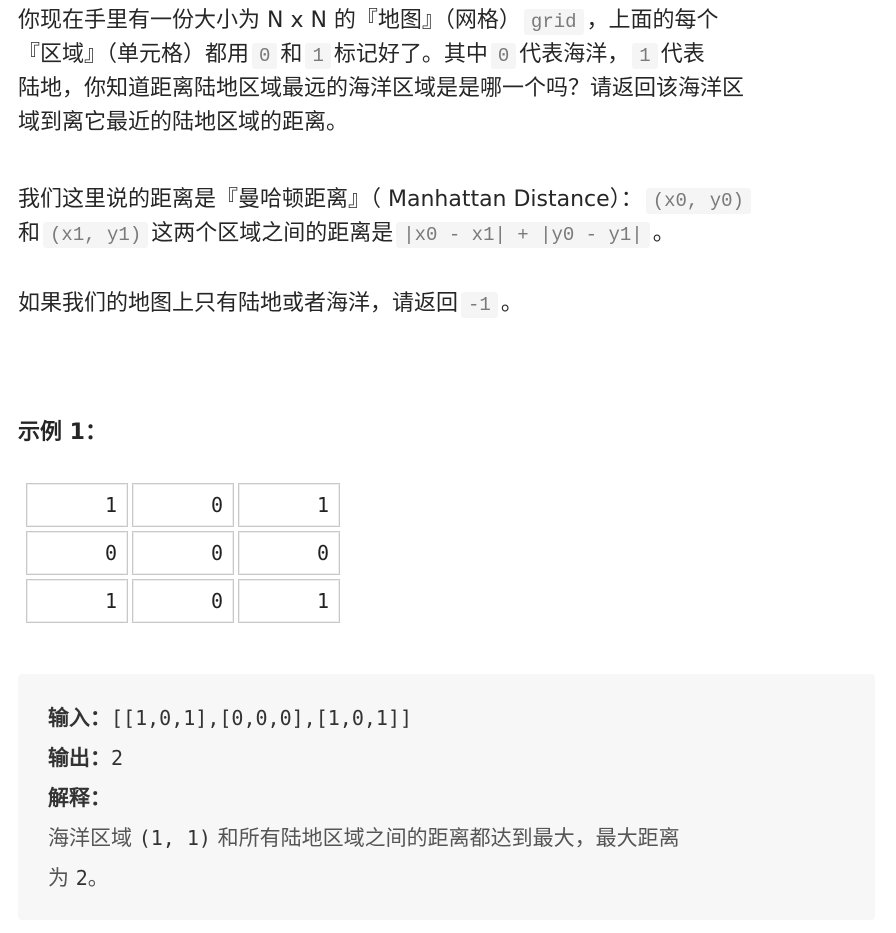 The height and width of the screenshot is (933, 896). I want to click on text-run: 标记好了。其中, so click(410, 54).